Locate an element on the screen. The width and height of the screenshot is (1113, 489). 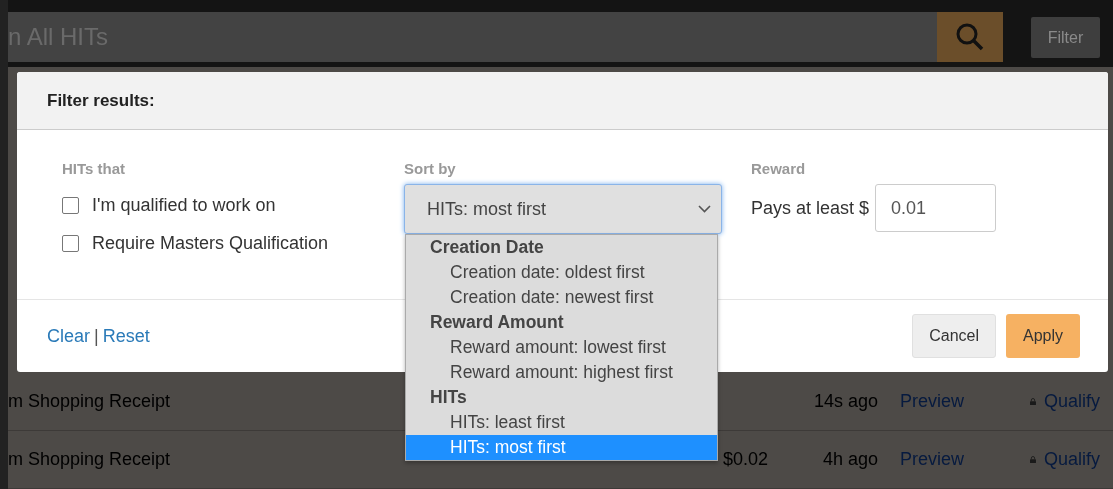
apply-button: Apply is located at coordinates (1043, 336).